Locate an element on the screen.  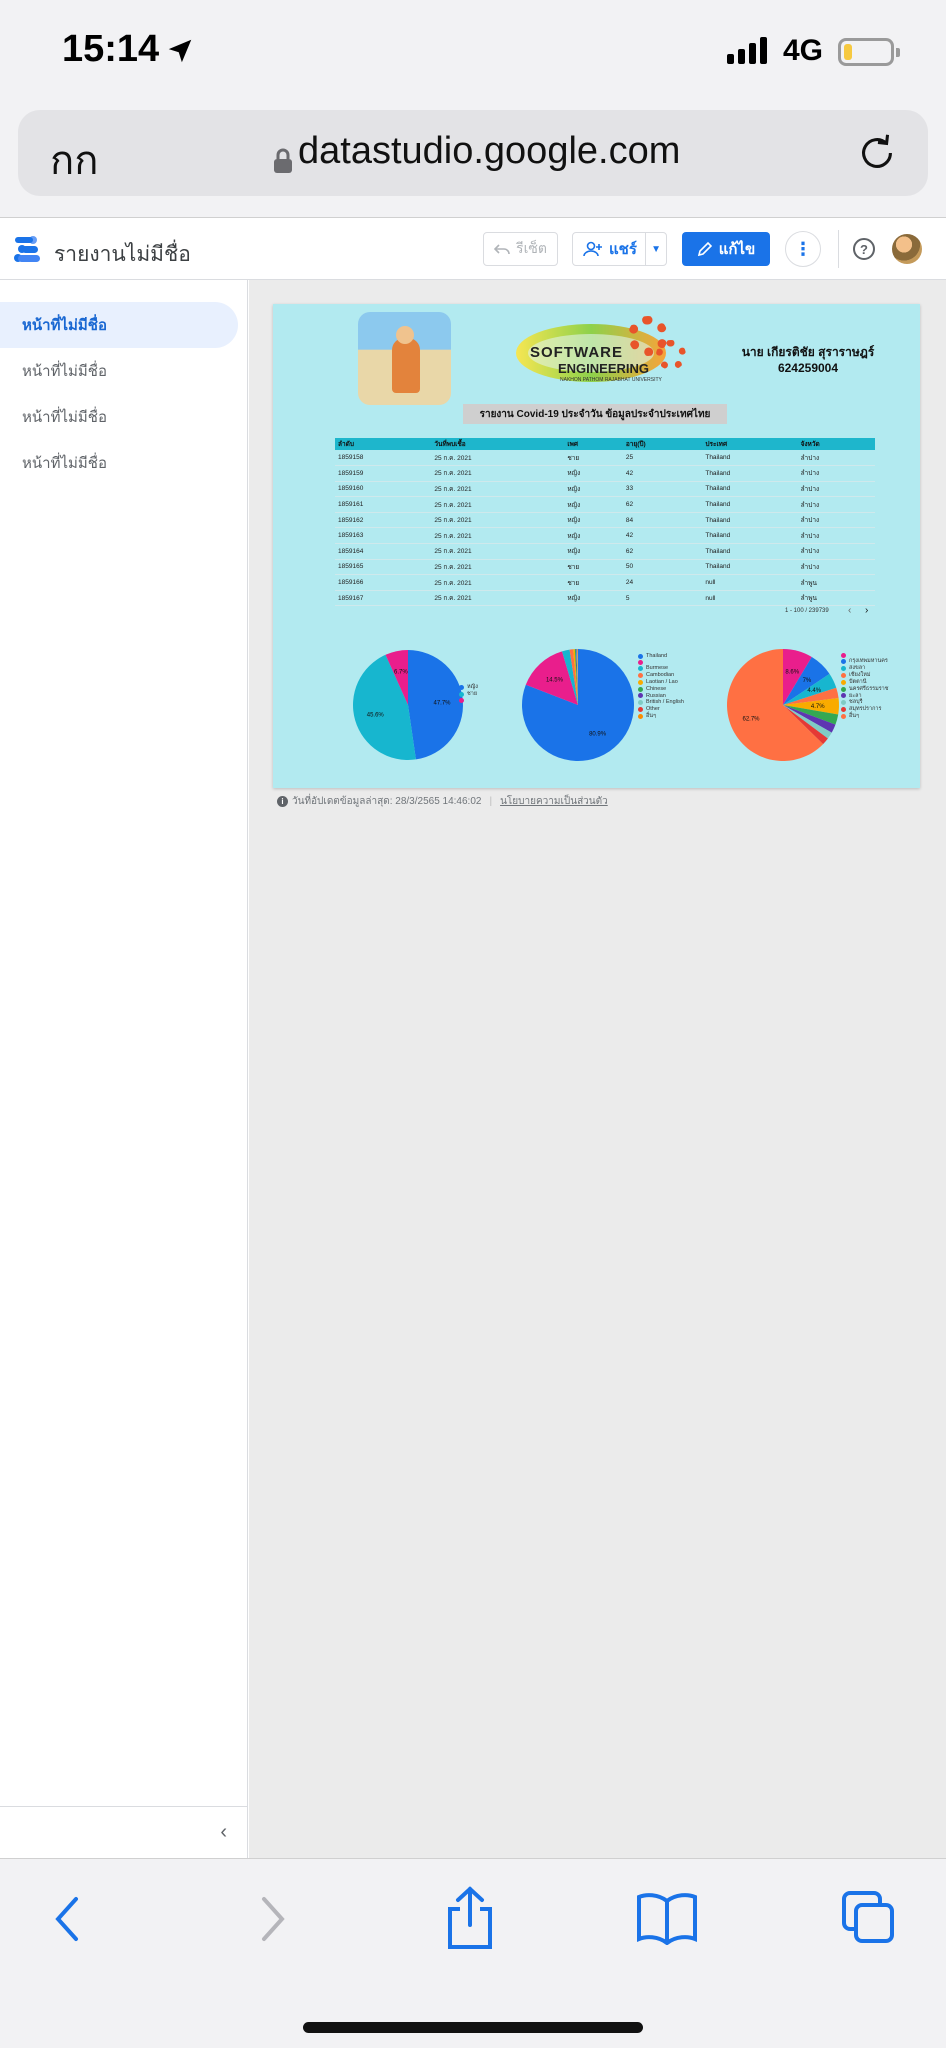
legend-label: นครศรีธรรมราช is located at coordinates (869, 688).